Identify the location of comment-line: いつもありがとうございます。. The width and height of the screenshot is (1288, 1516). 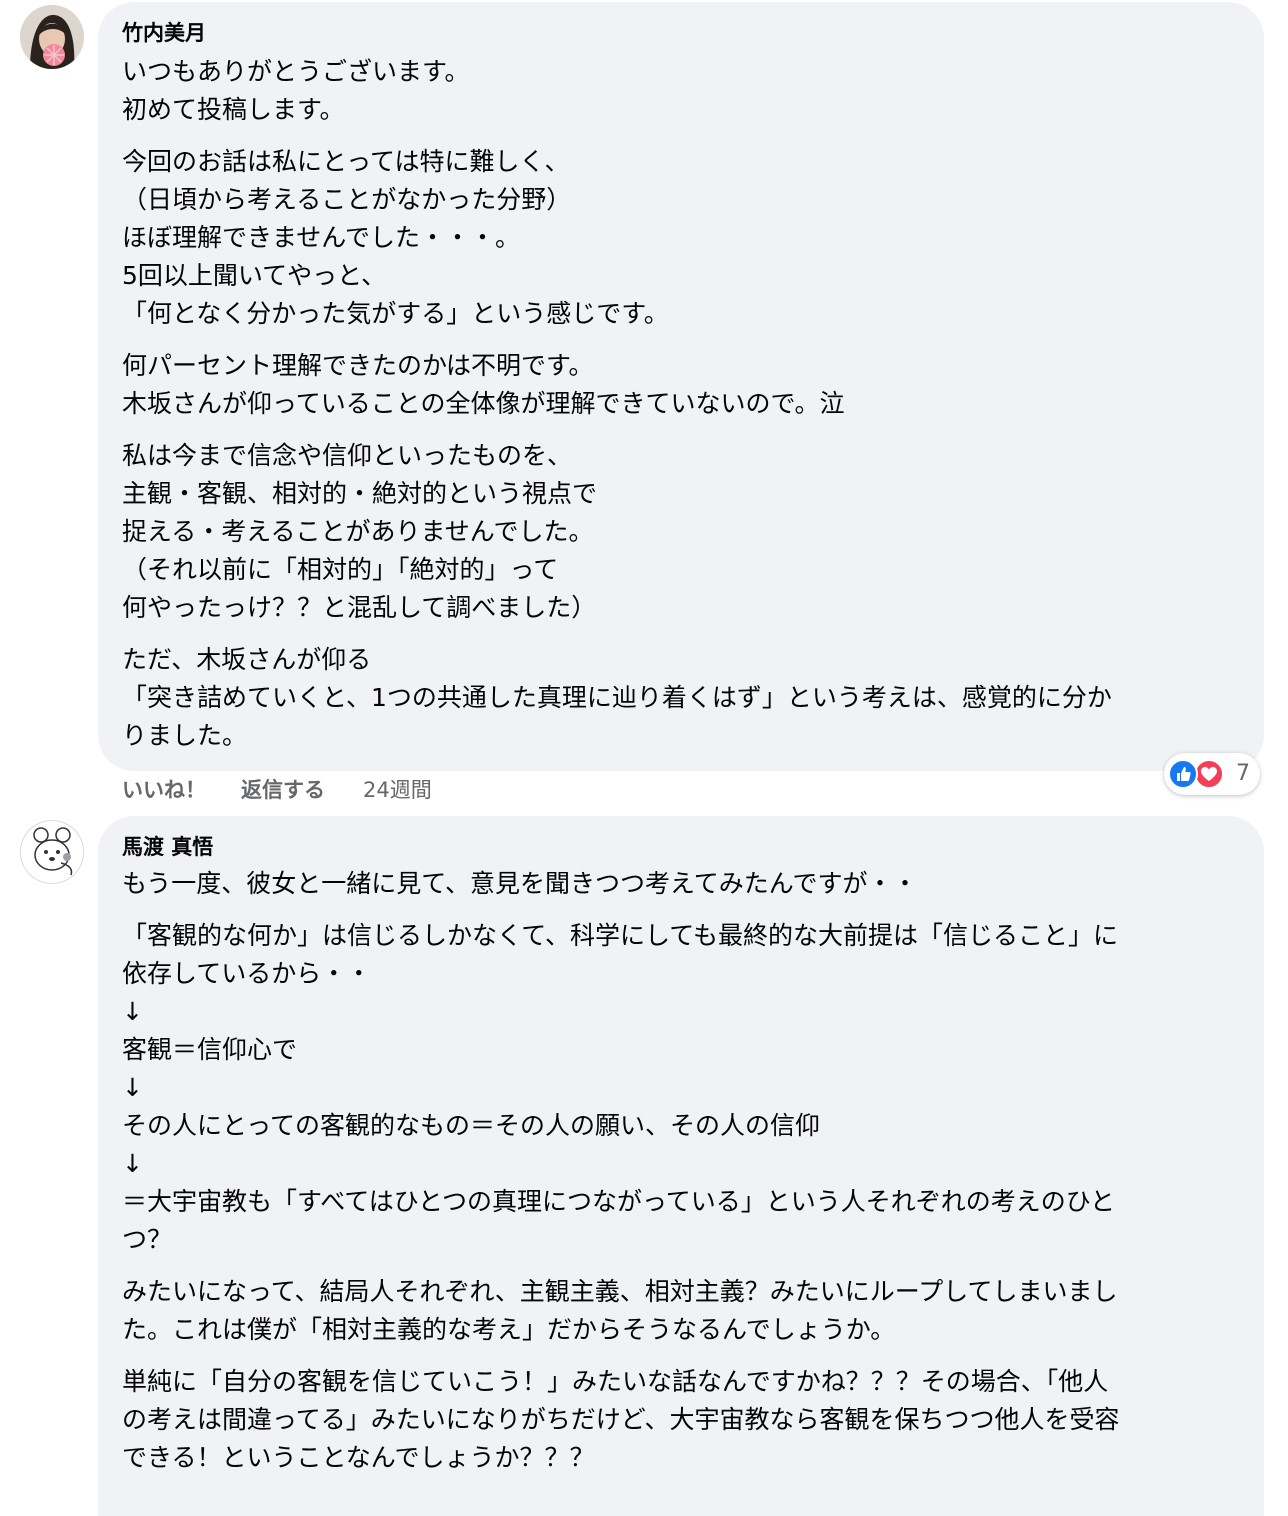
(296, 71).